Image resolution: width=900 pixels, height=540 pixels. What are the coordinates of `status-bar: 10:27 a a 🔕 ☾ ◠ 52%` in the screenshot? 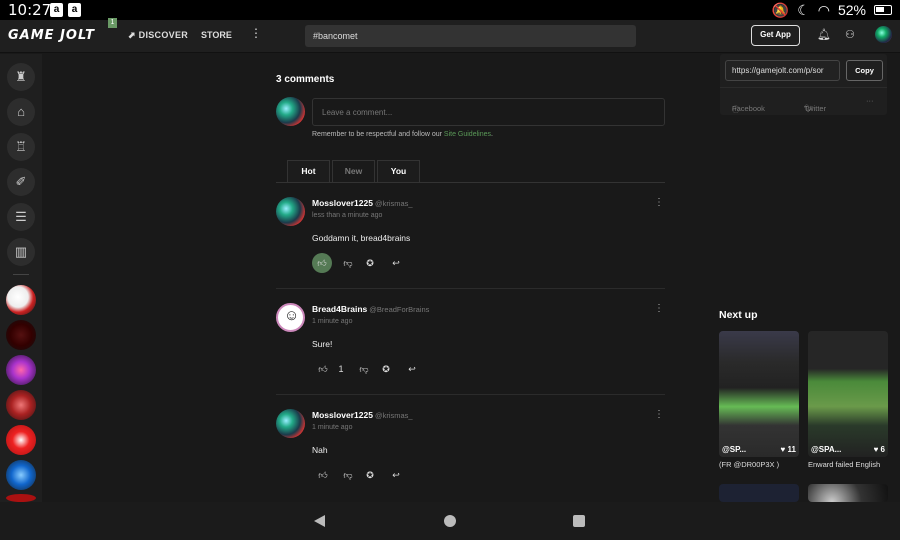 It's located at (450, 10).